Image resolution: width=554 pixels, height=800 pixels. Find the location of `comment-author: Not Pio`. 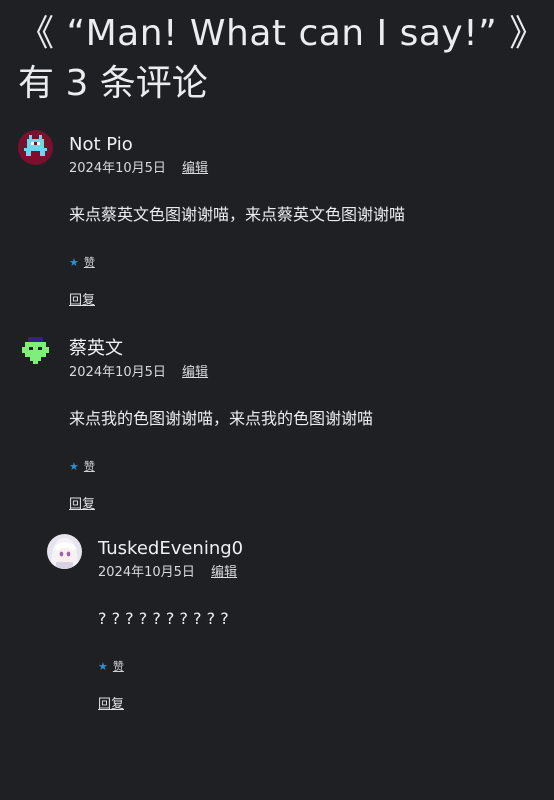

comment-author: Not Pio is located at coordinates (302, 143).